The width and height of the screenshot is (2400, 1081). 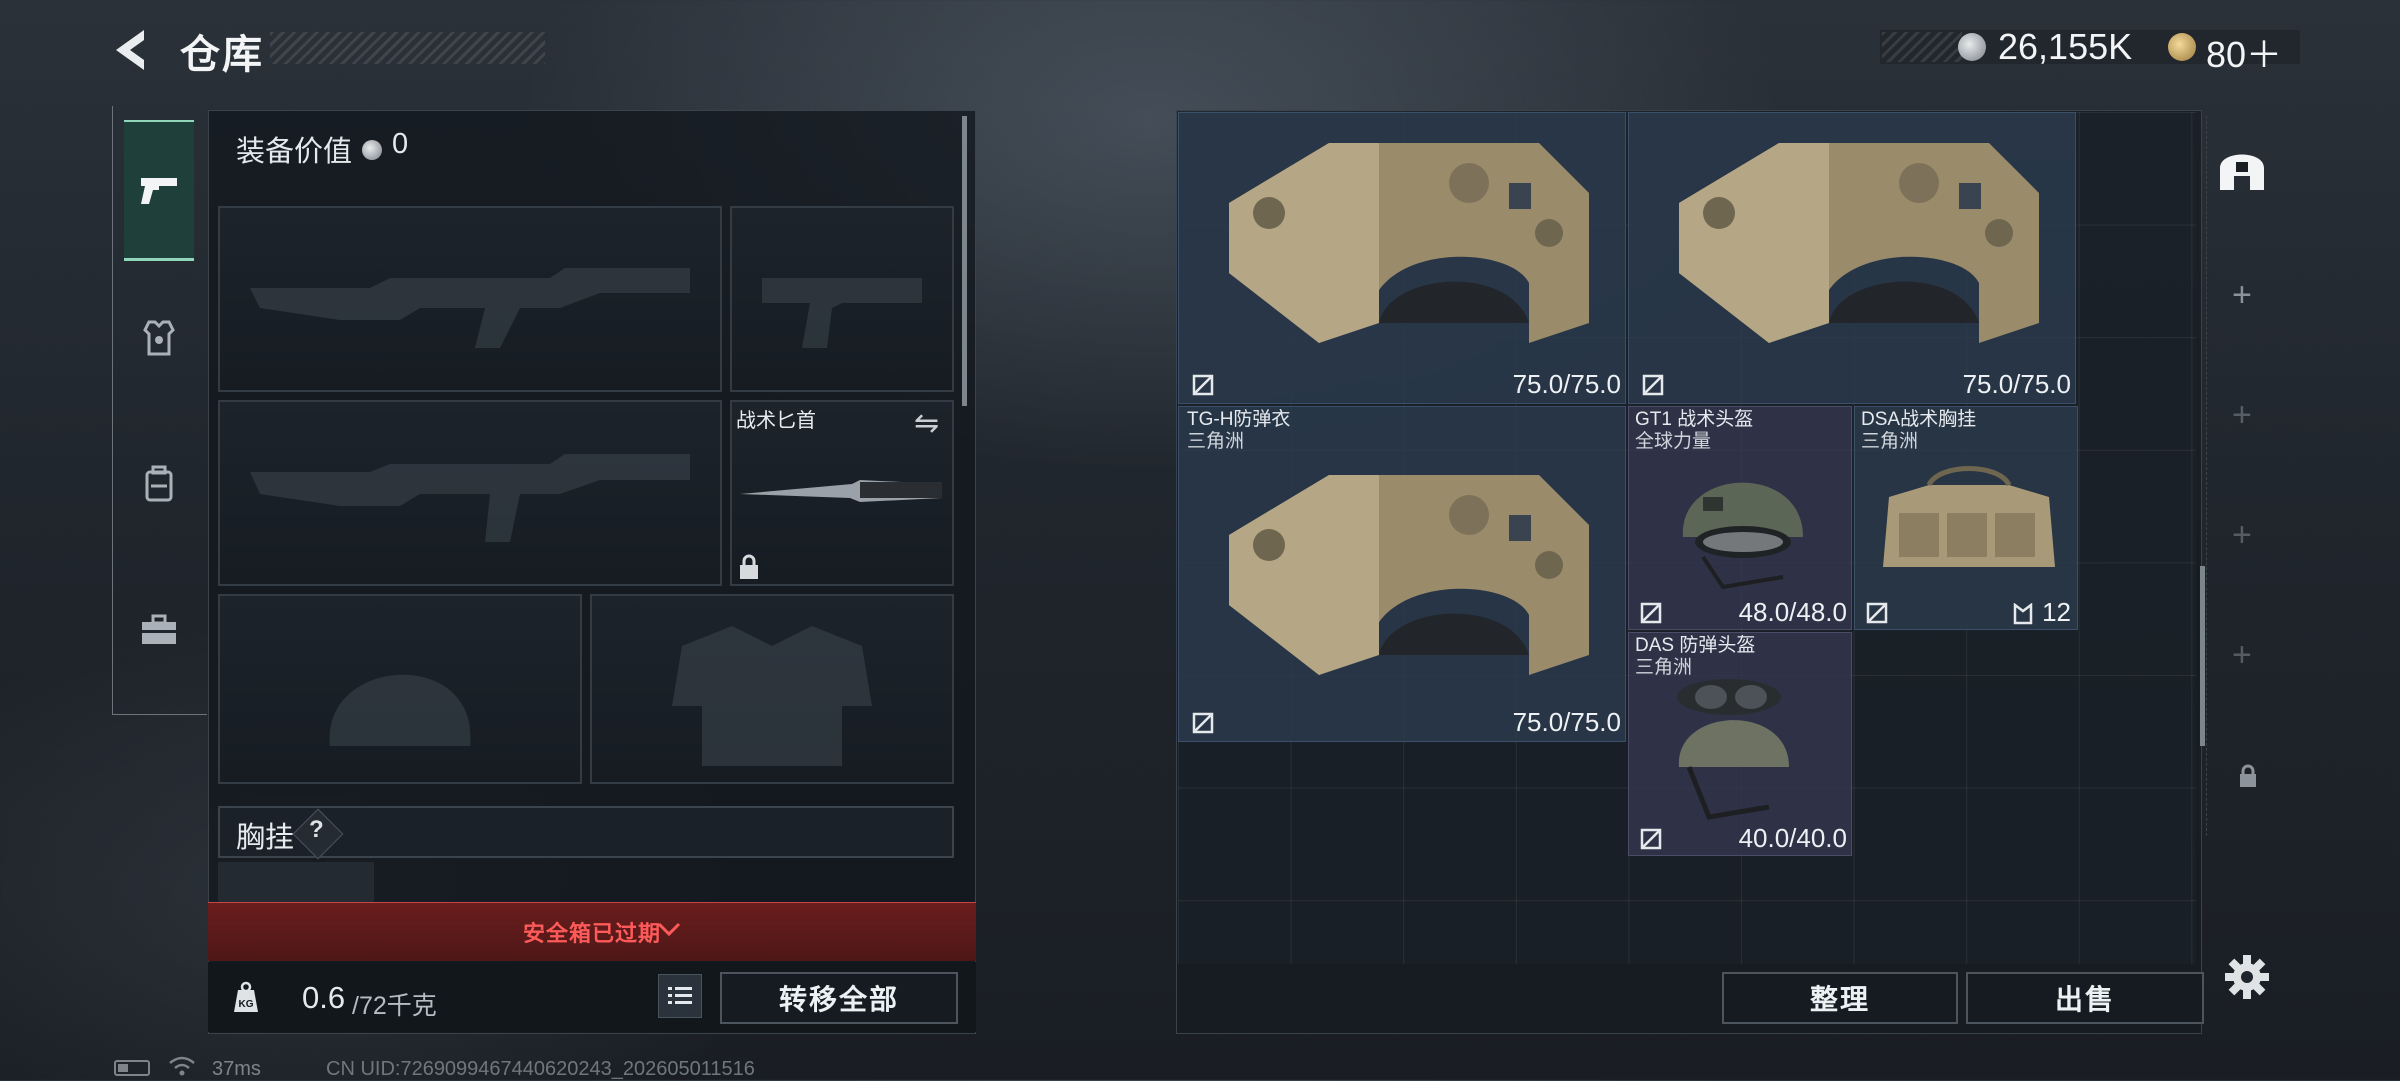 What do you see at coordinates (1694, 419) in the screenshot?
I see `item-name: GT1 战术头盔` at bounding box center [1694, 419].